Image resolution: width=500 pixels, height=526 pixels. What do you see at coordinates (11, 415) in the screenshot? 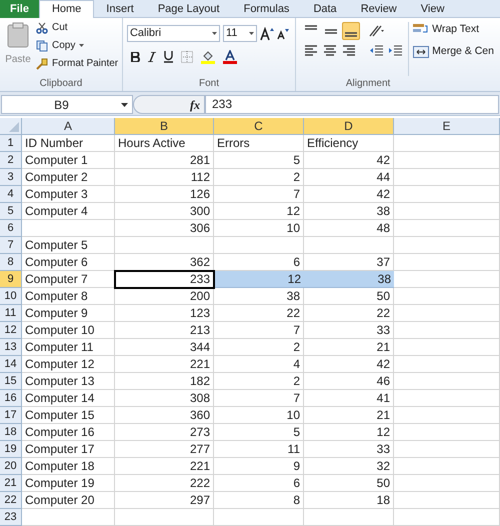
I see `row-header: 17` at bounding box center [11, 415].